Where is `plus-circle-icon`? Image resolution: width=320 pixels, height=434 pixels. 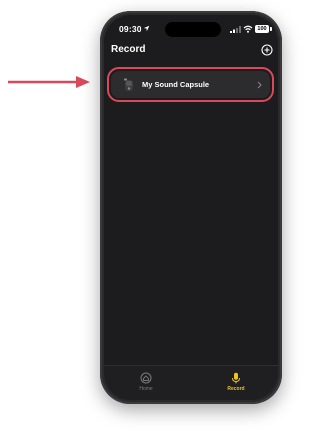 plus-circle-icon is located at coordinates (267, 50).